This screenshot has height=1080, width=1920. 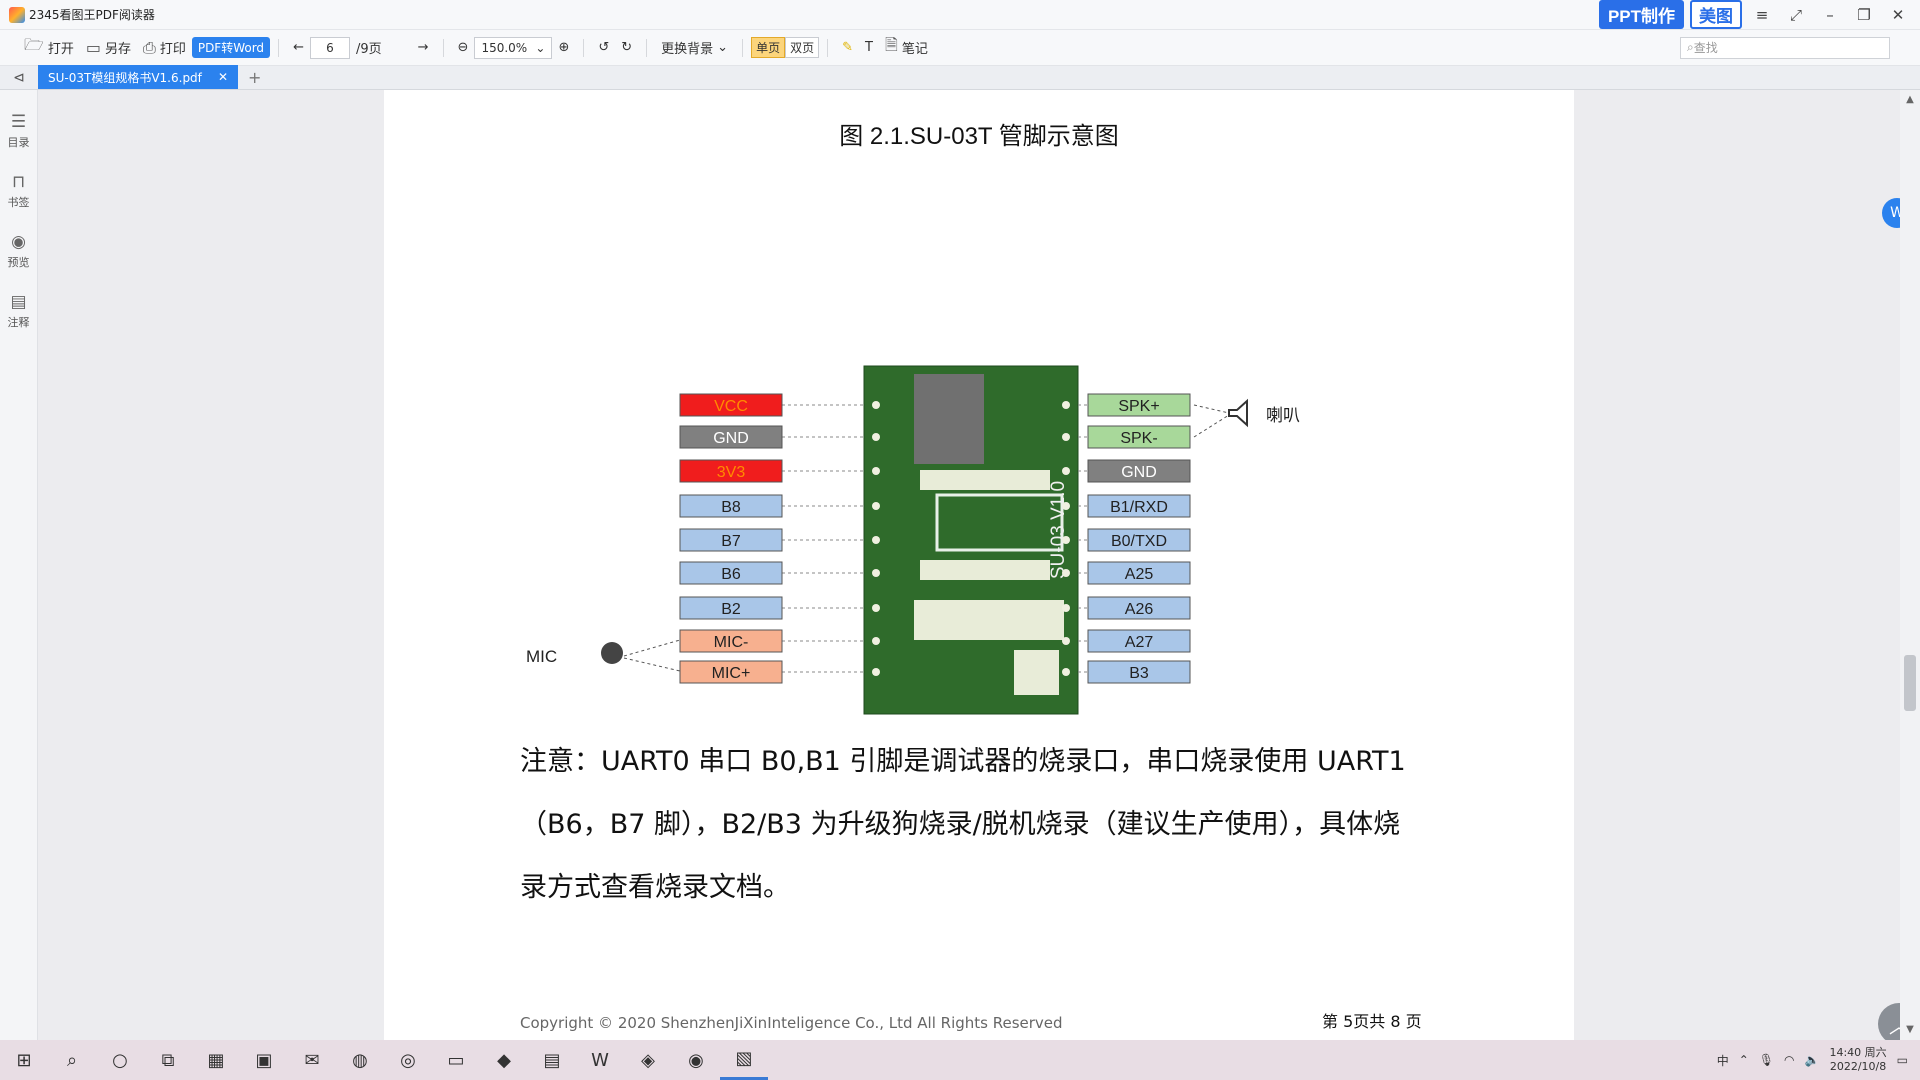 What do you see at coordinates (1789, 1060) in the screenshot?
I see `network-icon: ◠` at bounding box center [1789, 1060].